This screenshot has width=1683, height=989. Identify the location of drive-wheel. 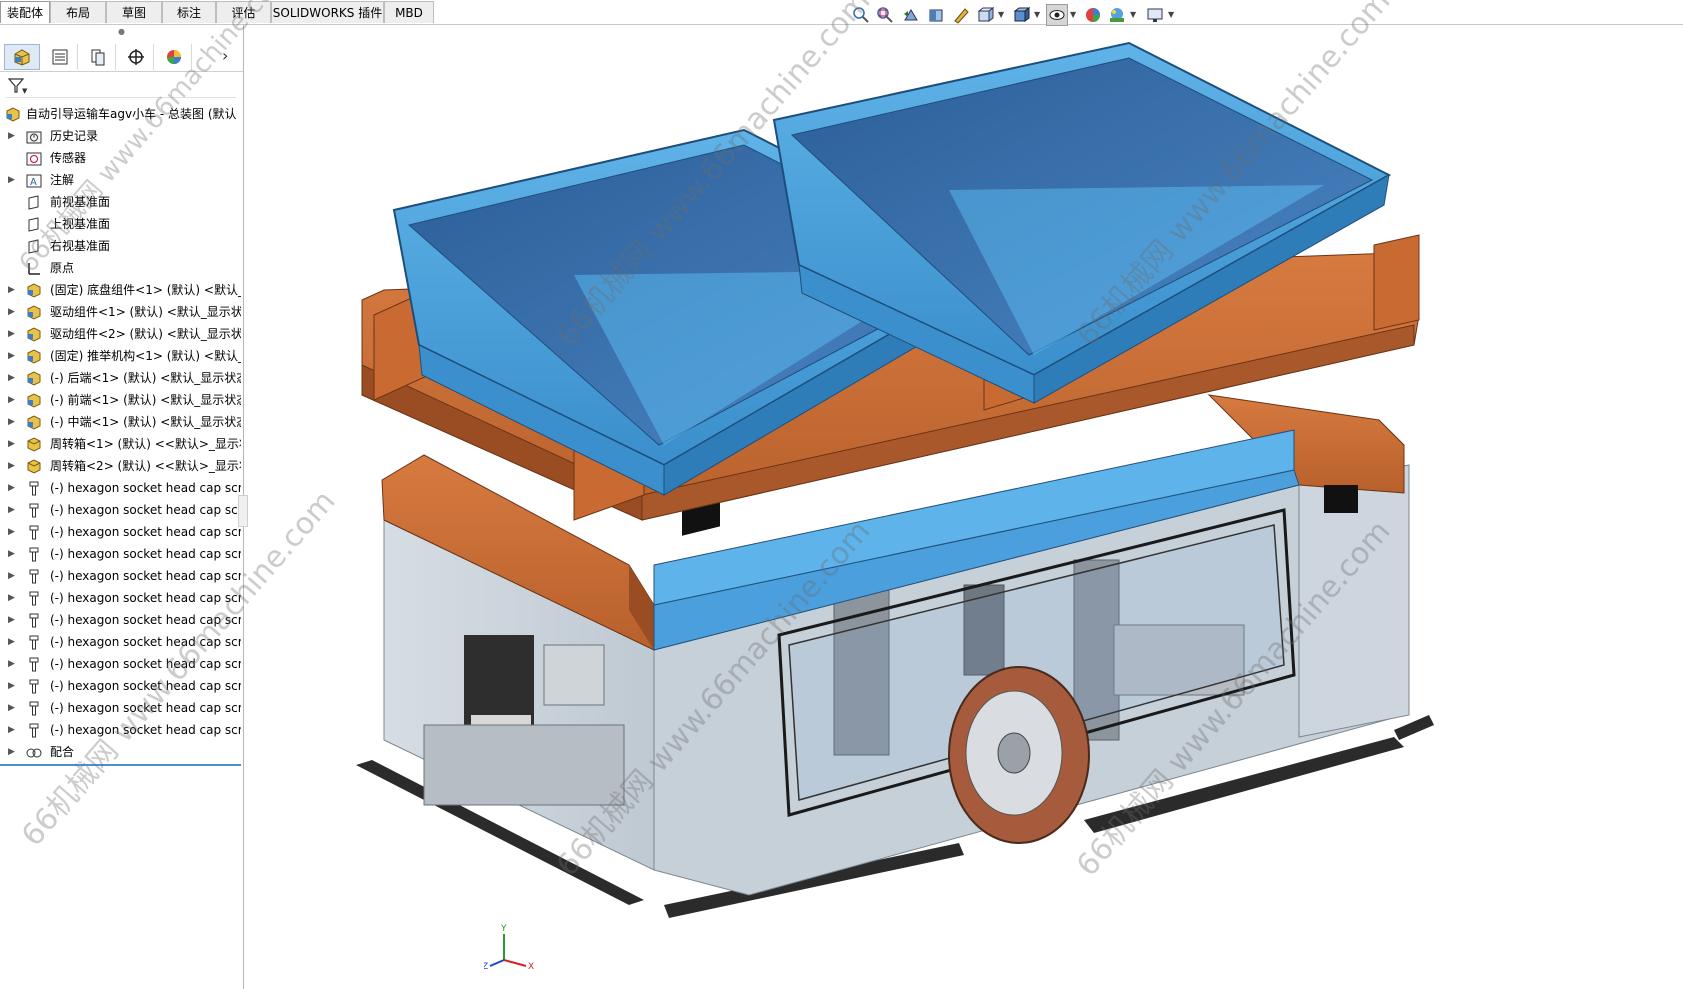
(1019, 755).